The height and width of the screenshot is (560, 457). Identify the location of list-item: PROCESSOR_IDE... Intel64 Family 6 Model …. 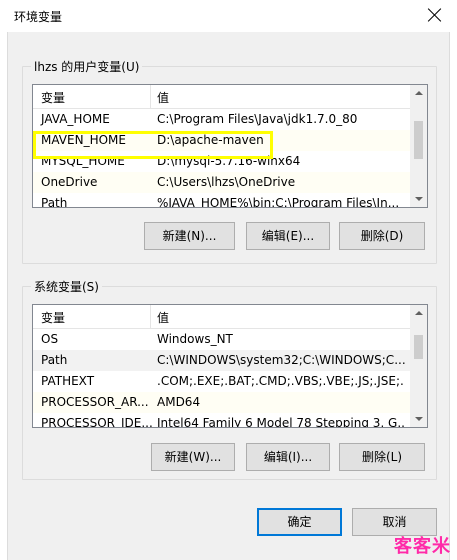
(230, 420).